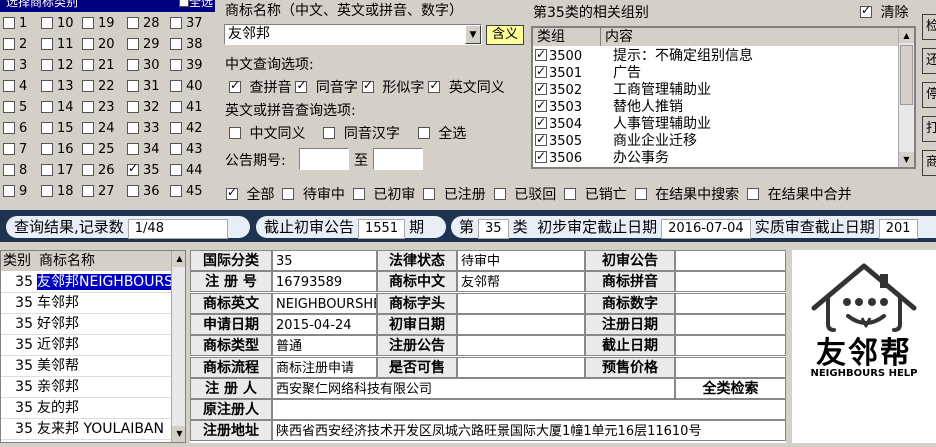 This screenshot has height=447, width=936. I want to click on class-option-27: 27, so click(98, 191).